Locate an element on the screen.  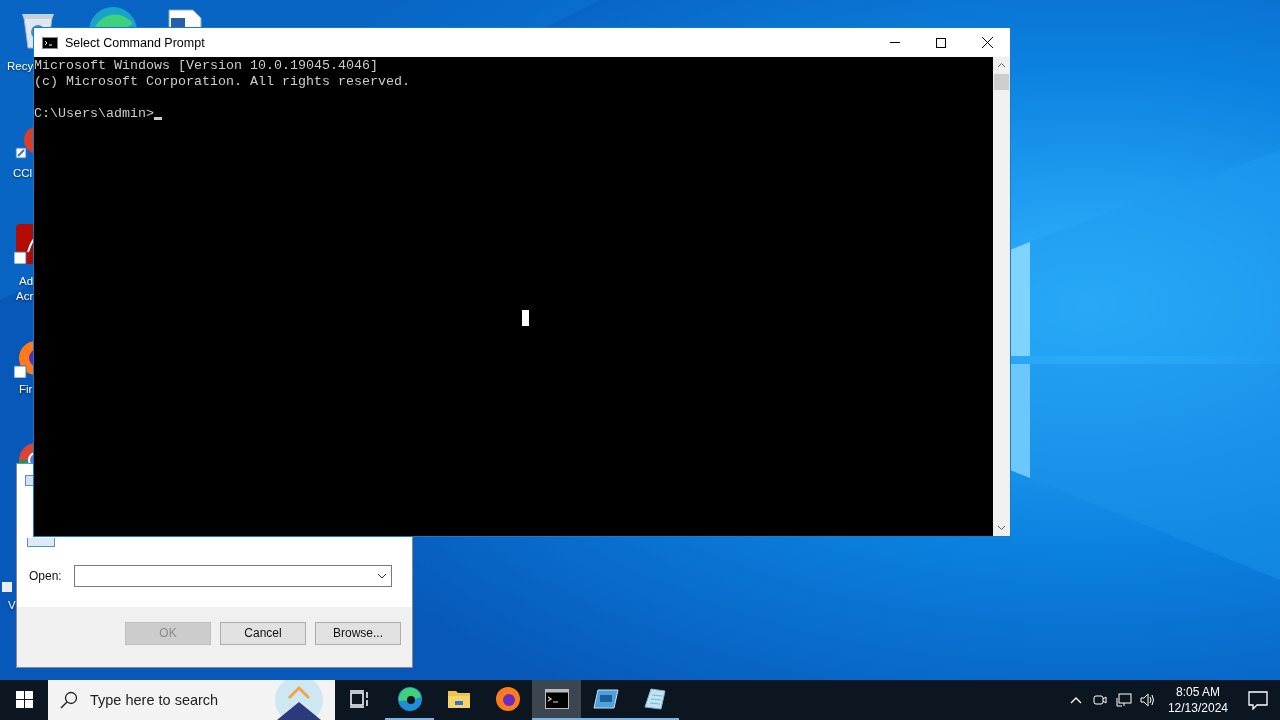
close-icon is located at coordinates (987, 42).